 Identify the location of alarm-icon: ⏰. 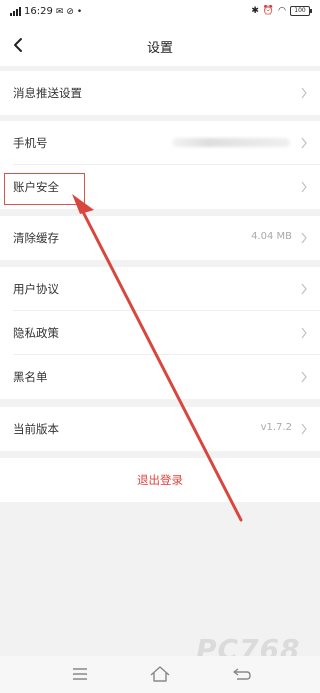
(268, 11).